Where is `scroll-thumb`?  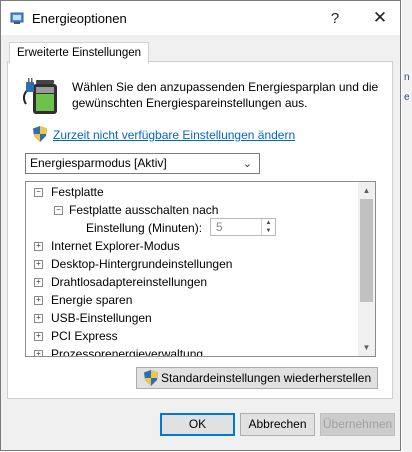 scroll-thumb is located at coordinates (366, 250).